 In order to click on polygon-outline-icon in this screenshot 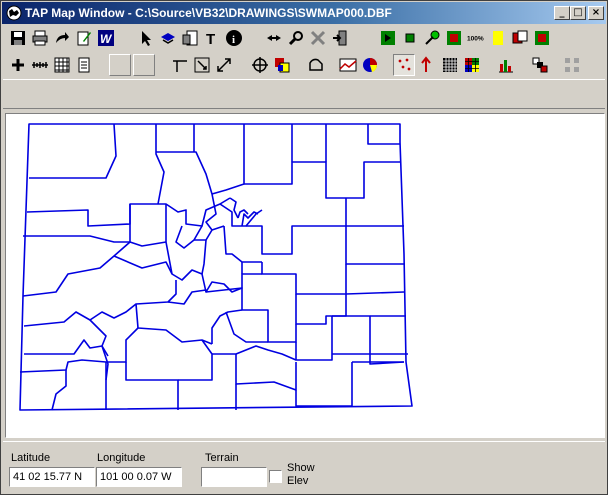, I will do `click(316, 64)`.